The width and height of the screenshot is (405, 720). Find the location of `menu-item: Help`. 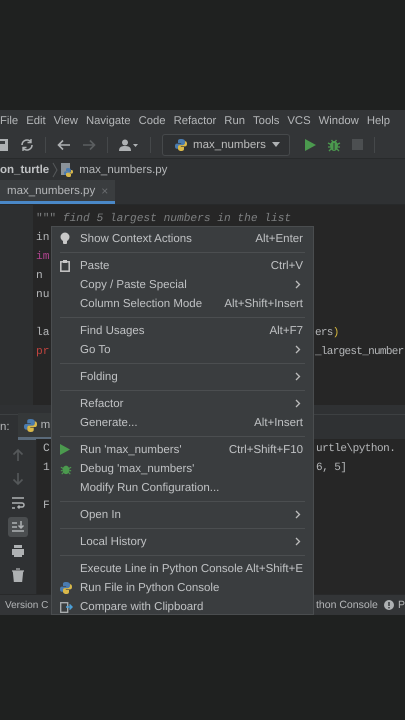

menu-item: Help is located at coordinates (378, 120).